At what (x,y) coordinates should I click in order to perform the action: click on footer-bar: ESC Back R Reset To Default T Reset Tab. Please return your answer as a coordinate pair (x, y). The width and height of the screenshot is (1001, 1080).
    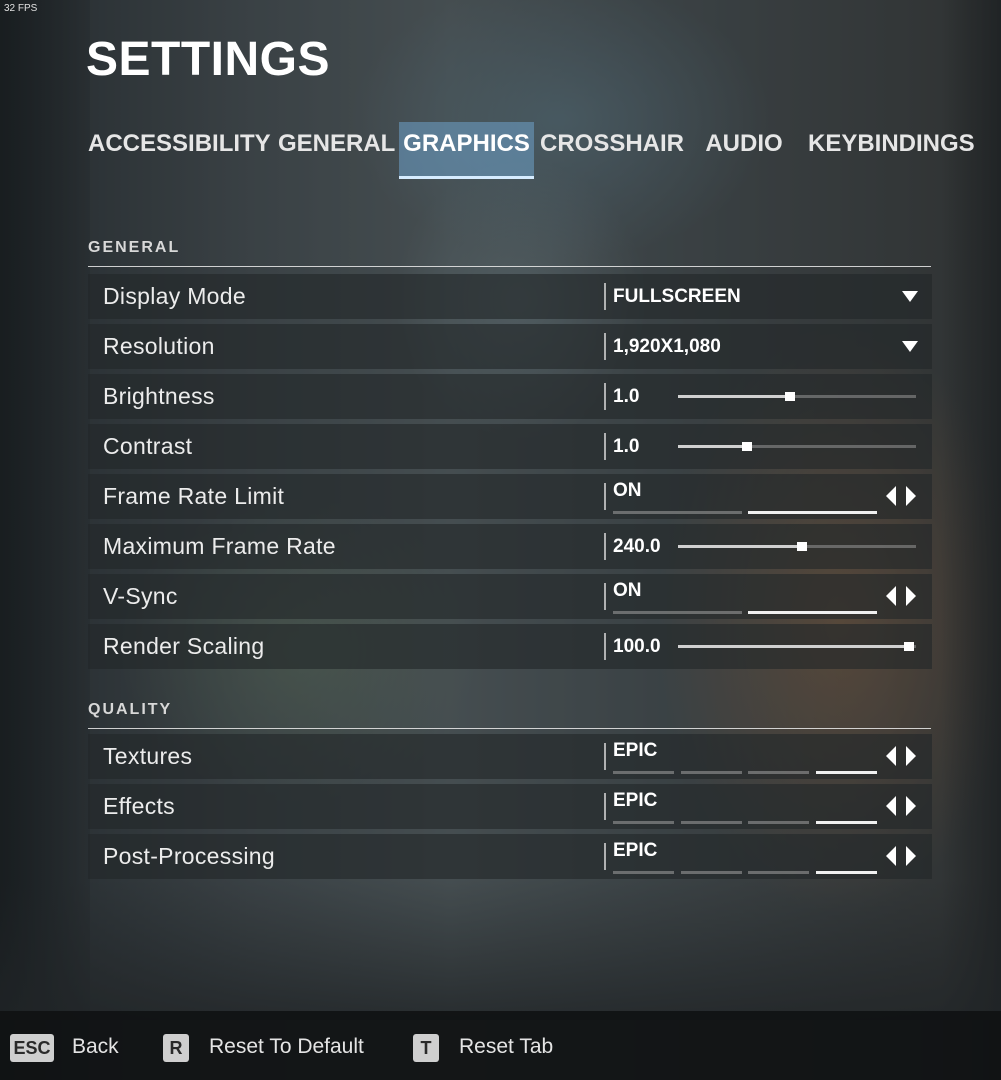
    Looking at the image, I should click on (500, 1045).